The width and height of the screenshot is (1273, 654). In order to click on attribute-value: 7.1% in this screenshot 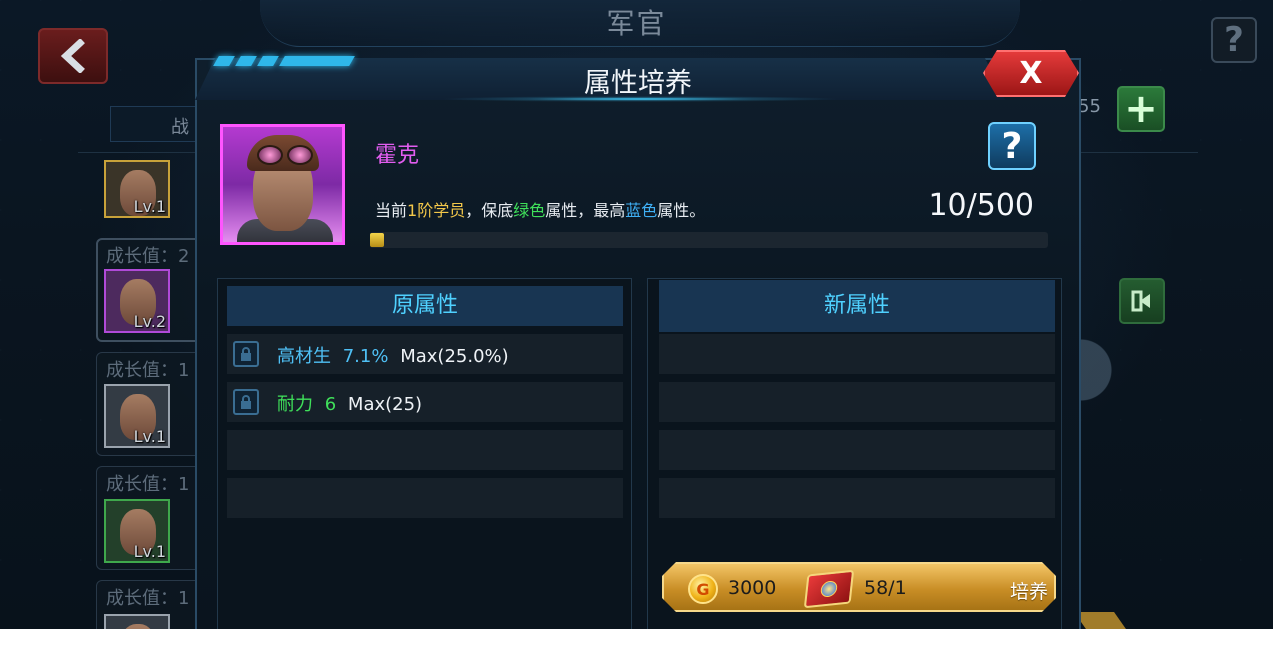, I will do `click(365, 356)`.